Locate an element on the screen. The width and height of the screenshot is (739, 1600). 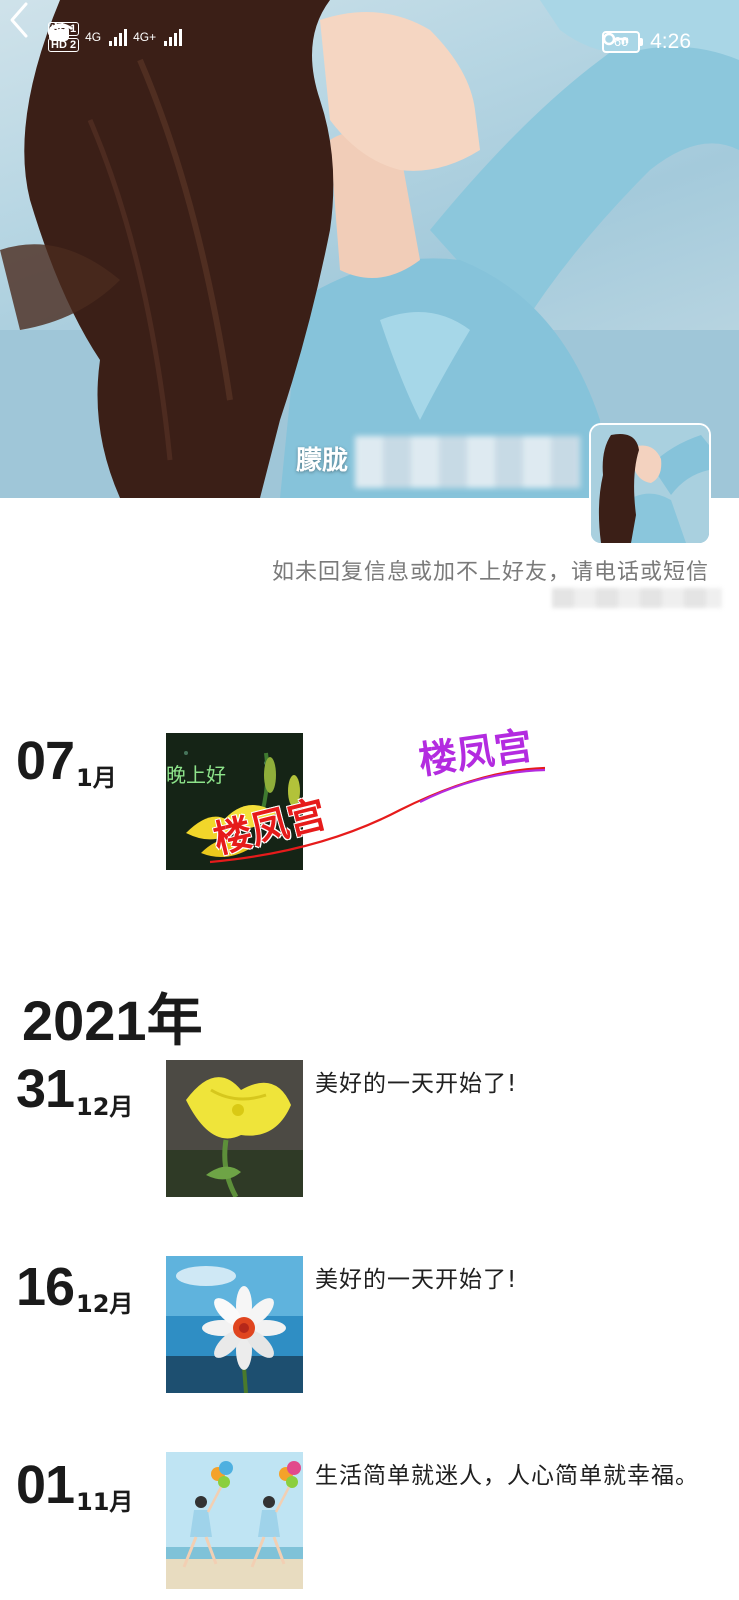
profile-name: 朦胧 is located at coordinates (322, 458).